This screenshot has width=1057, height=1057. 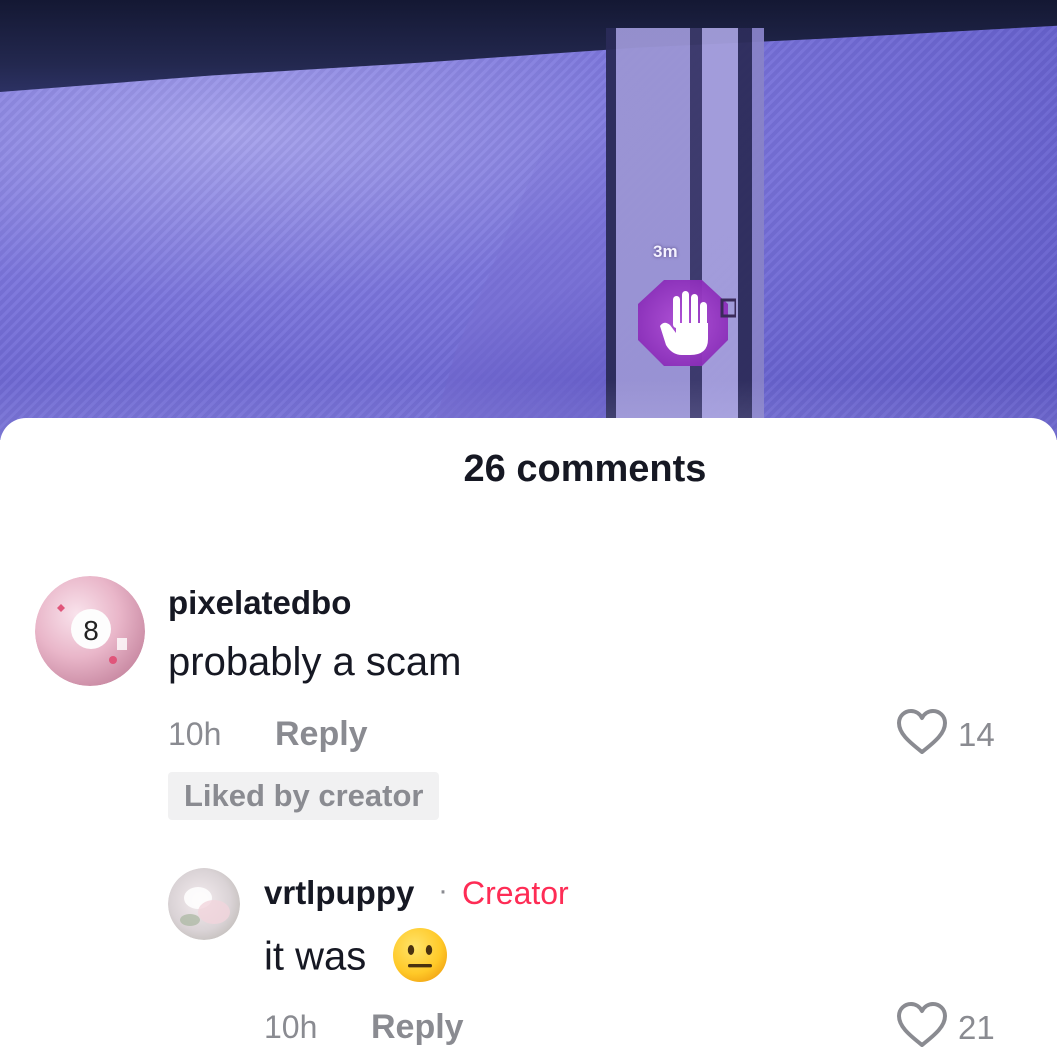 I want to click on like-count: 21, so click(x=976, y=1027).